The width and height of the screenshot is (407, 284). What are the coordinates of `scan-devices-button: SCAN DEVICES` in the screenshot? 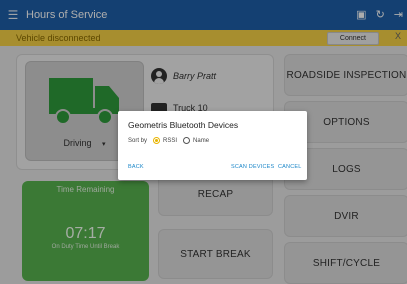 It's located at (252, 167).